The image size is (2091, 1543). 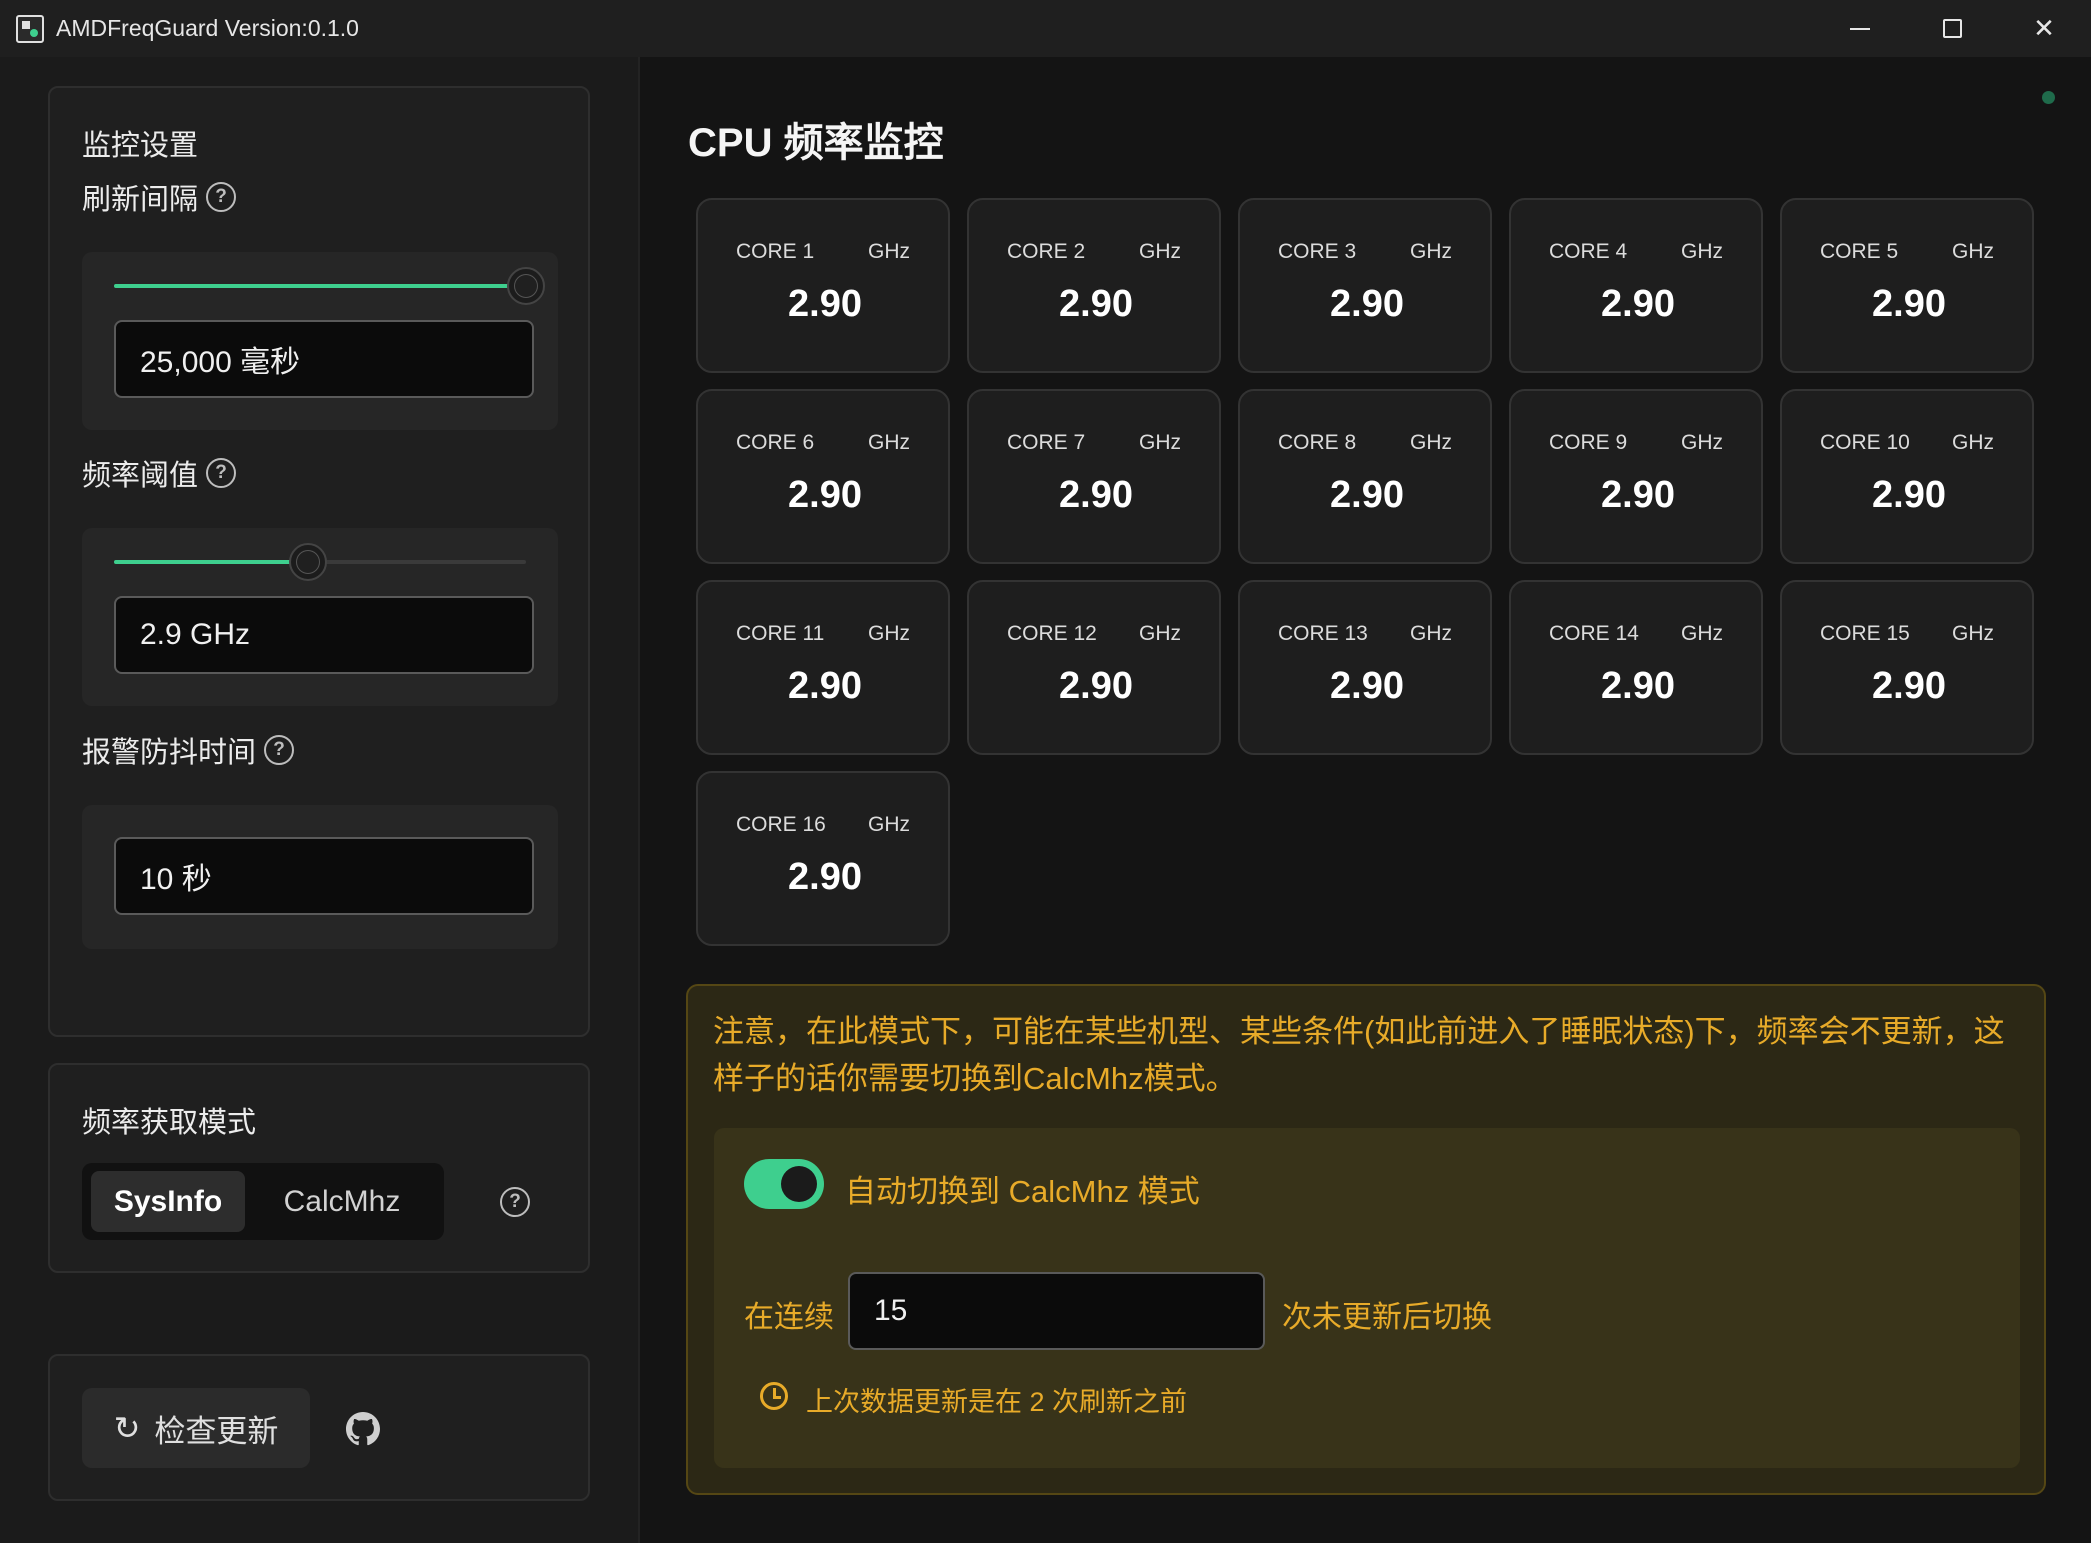 I want to click on github-icon, so click(x=363, y=1429).